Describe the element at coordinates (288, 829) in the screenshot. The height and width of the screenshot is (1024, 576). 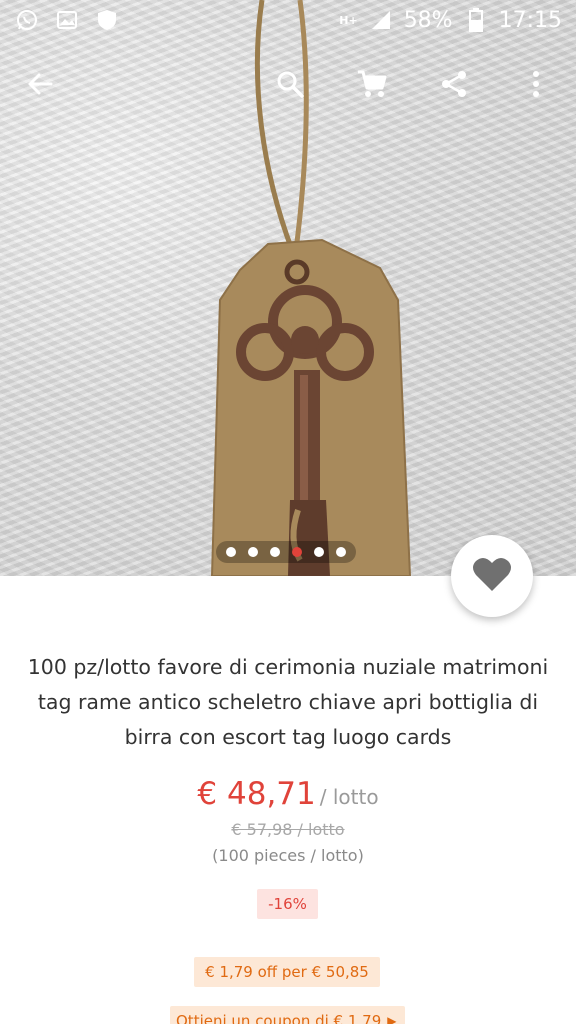
I see `original-price: € 57,98 / lotto` at that location.